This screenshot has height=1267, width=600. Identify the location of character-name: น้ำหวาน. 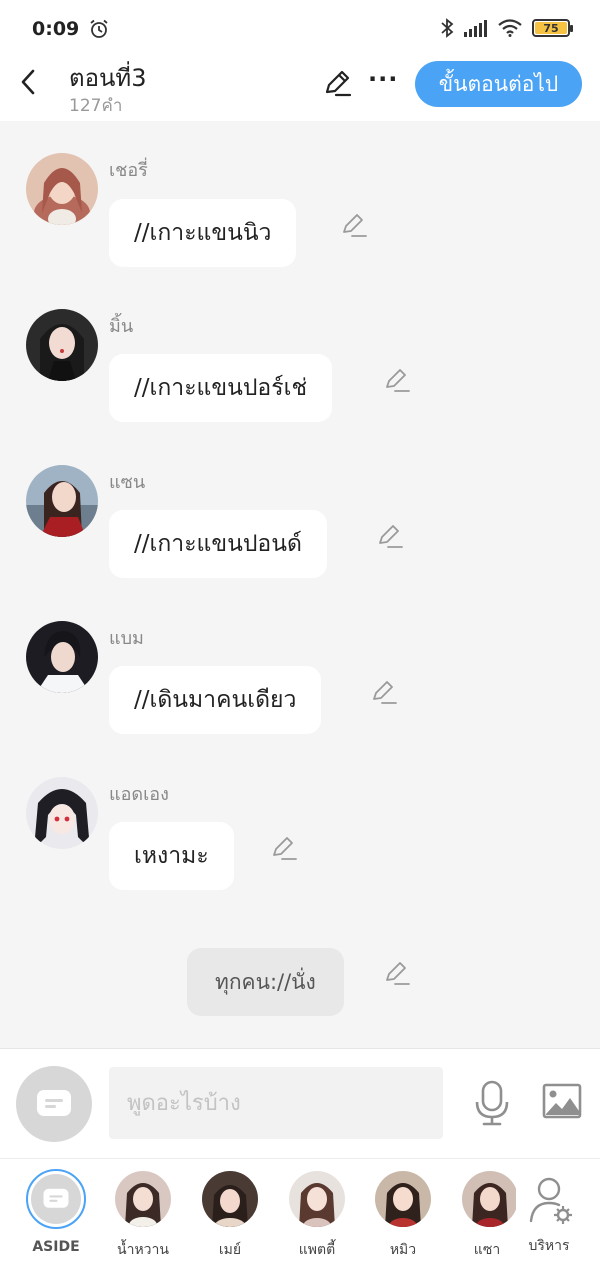
(143, 1250).